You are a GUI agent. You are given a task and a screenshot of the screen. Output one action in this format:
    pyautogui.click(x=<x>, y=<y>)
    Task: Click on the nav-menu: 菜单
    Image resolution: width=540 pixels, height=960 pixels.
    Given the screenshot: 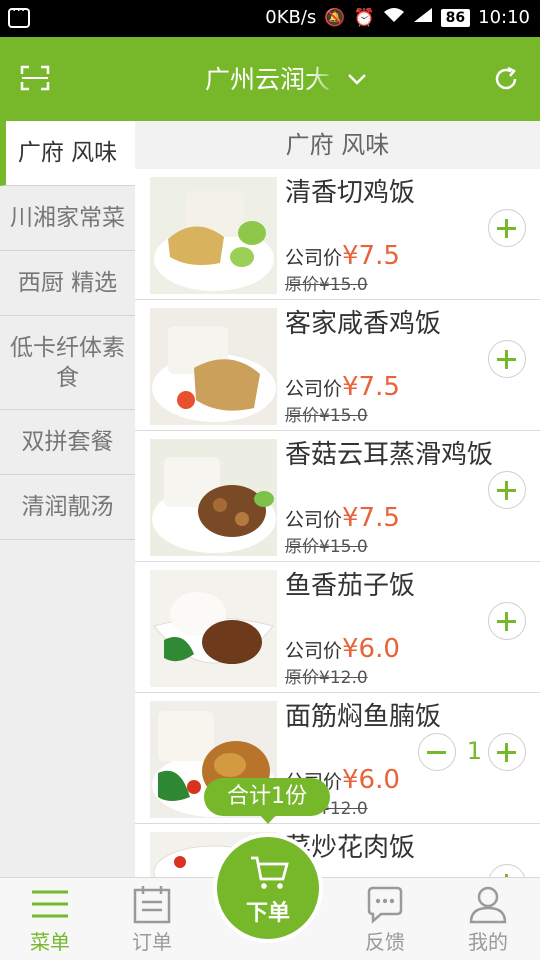 What is the action you would take?
    pyautogui.click(x=50, y=919)
    